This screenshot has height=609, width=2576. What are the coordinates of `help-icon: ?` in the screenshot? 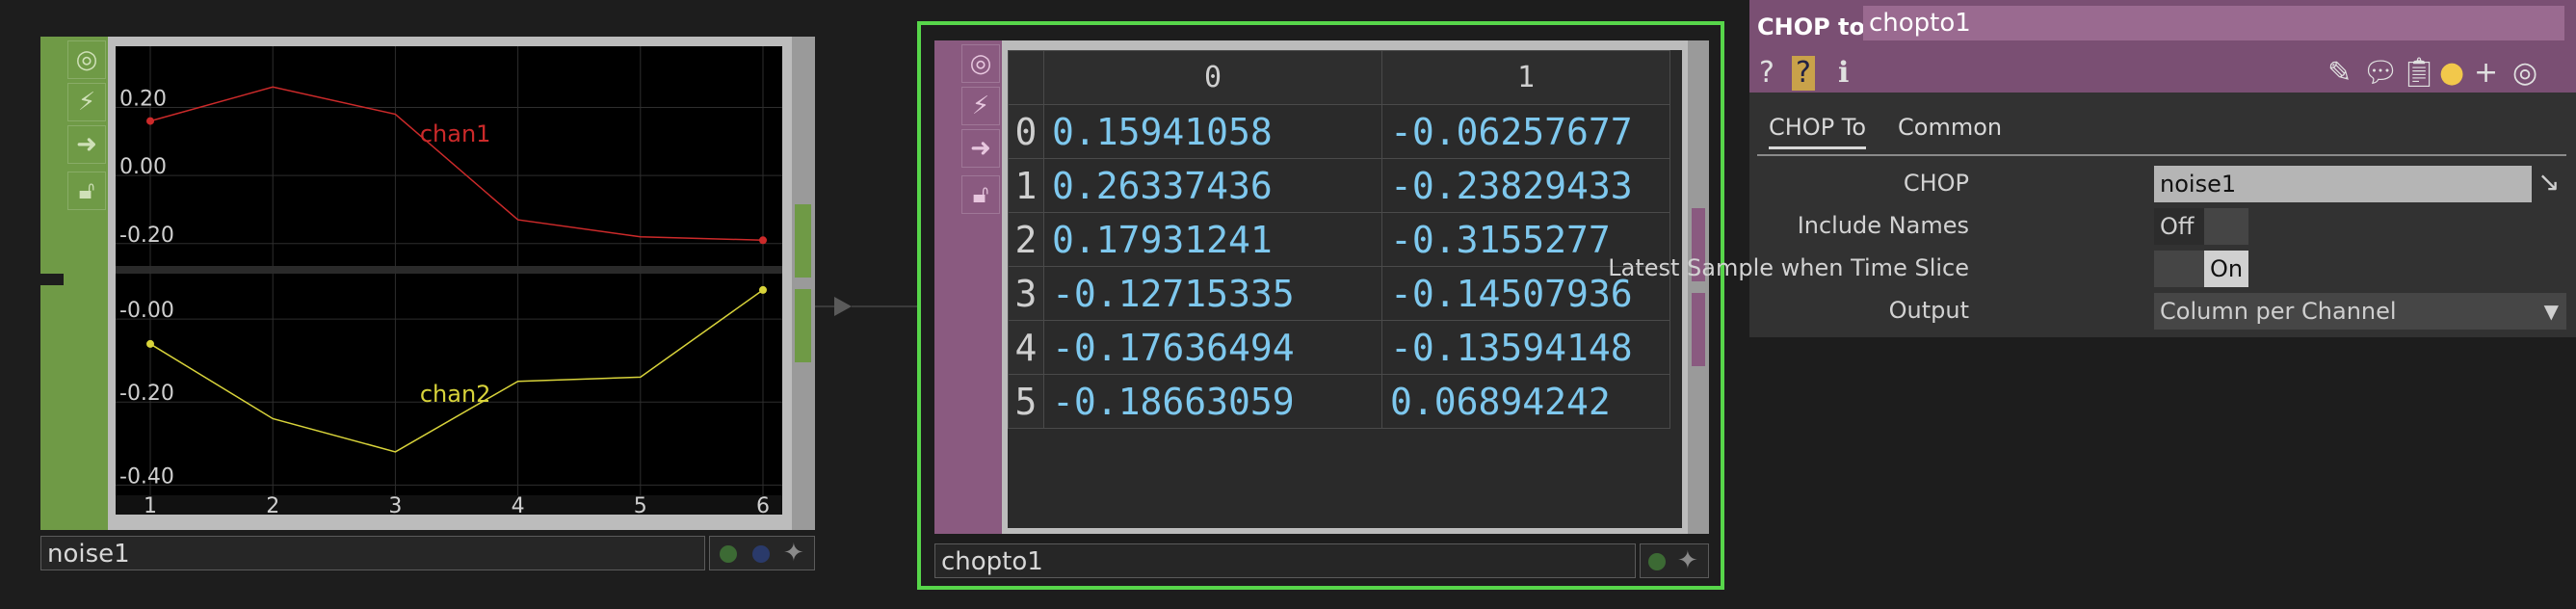 It's located at (1767, 74).